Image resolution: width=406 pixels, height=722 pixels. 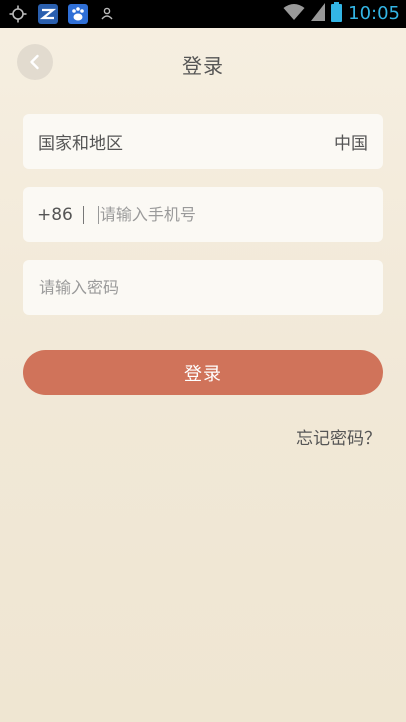 What do you see at coordinates (234, 214) in the screenshot?
I see `phone-input` at bounding box center [234, 214].